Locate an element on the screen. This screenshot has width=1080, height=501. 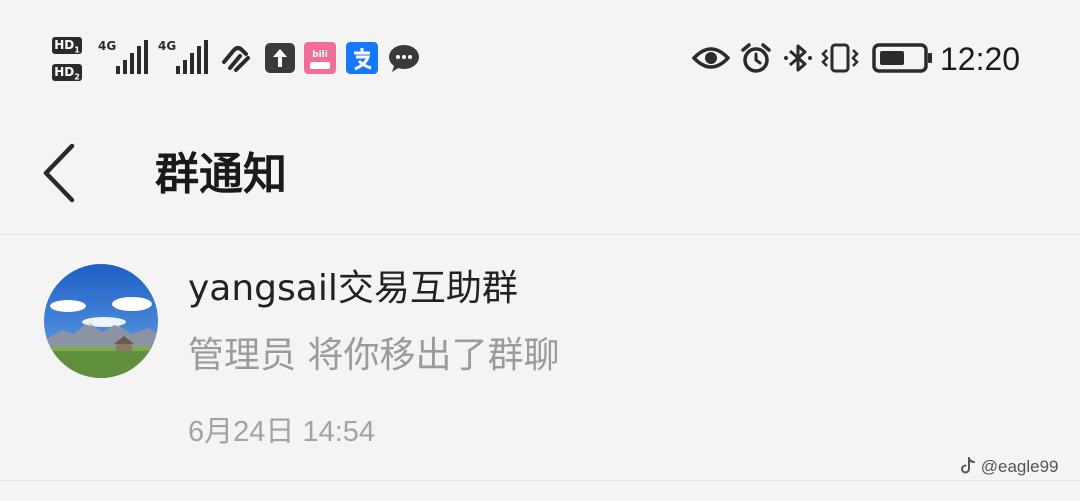
group-avatar is located at coordinates (101, 321).